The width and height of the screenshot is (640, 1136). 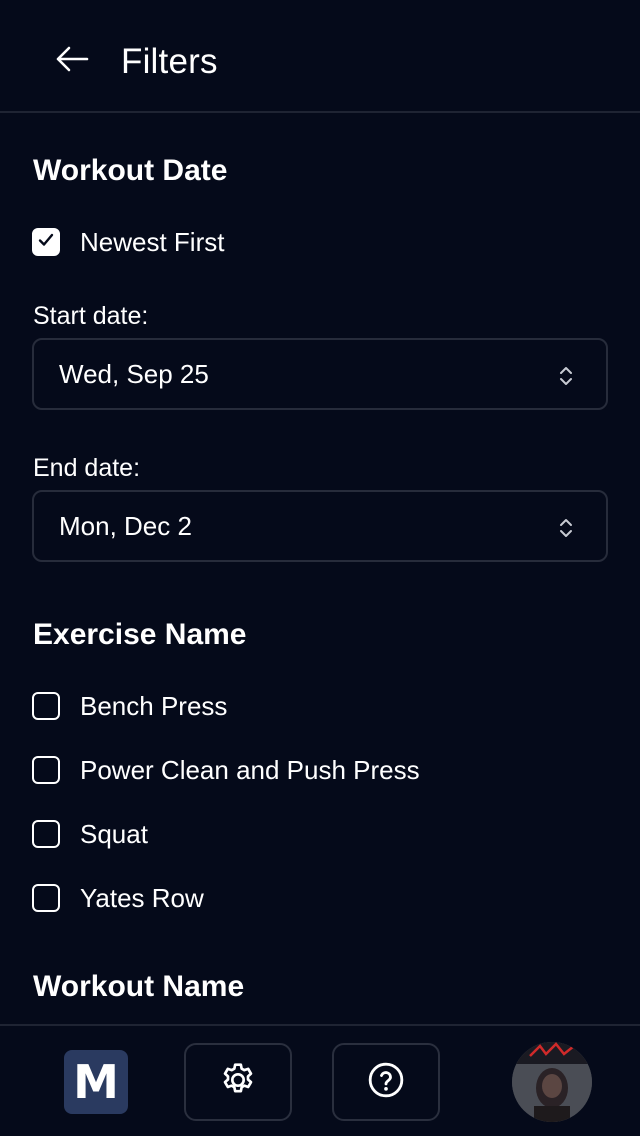 What do you see at coordinates (46, 770) in the screenshot?
I see `power-clean-checkbox` at bounding box center [46, 770].